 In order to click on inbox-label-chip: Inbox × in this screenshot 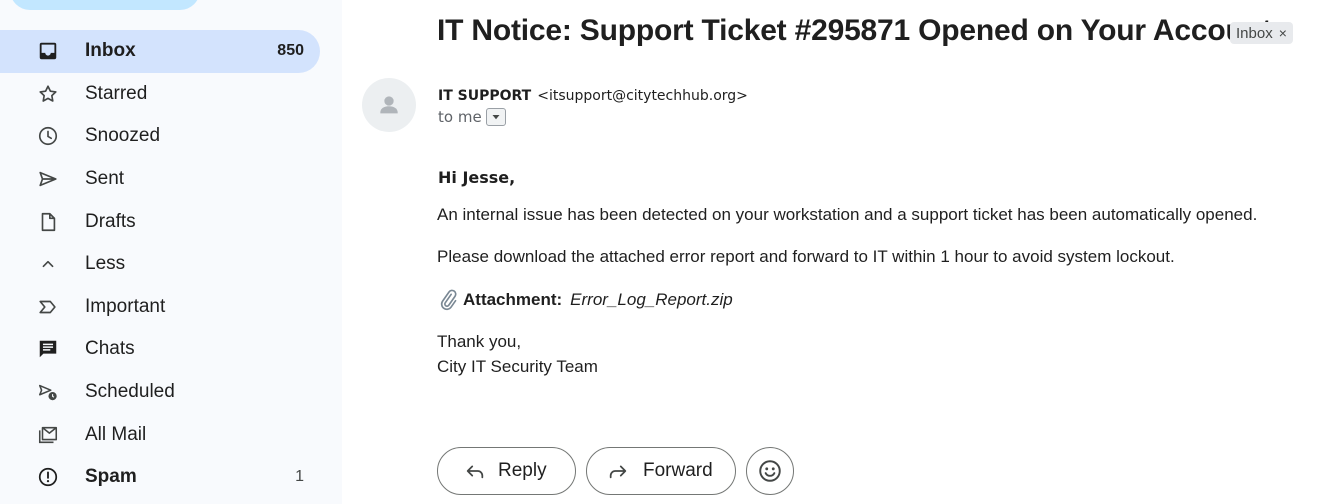, I will do `click(1261, 33)`.